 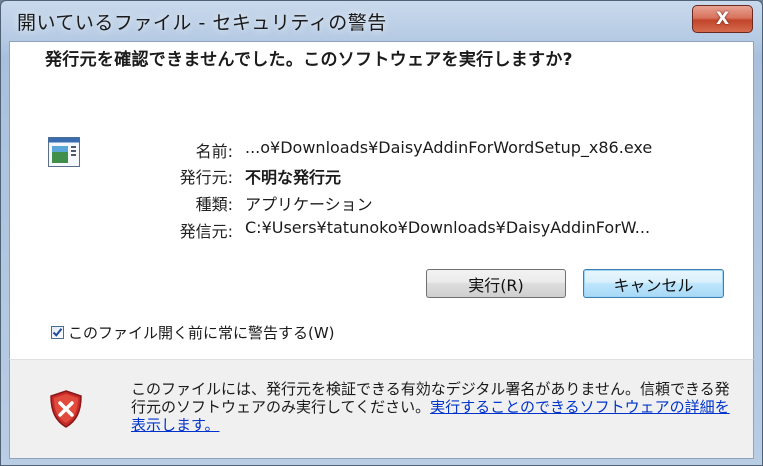 I want to click on cancel-button: キャンセル, so click(x=653, y=283).